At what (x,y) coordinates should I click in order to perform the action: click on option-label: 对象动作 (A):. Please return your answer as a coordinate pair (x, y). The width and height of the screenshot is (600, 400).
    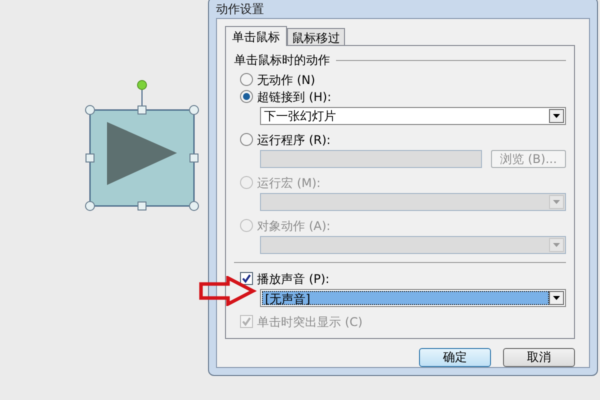
    Looking at the image, I should click on (293, 226).